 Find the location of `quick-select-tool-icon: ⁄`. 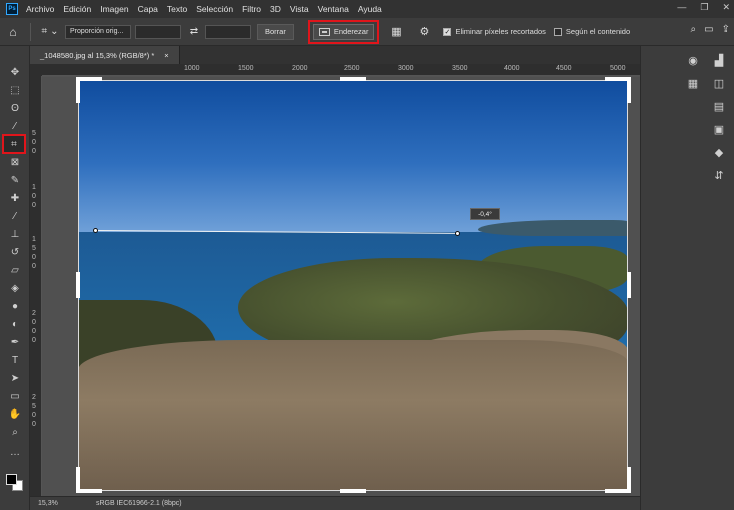

quick-select-tool-icon: ⁄ is located at coordinates (15, 126).